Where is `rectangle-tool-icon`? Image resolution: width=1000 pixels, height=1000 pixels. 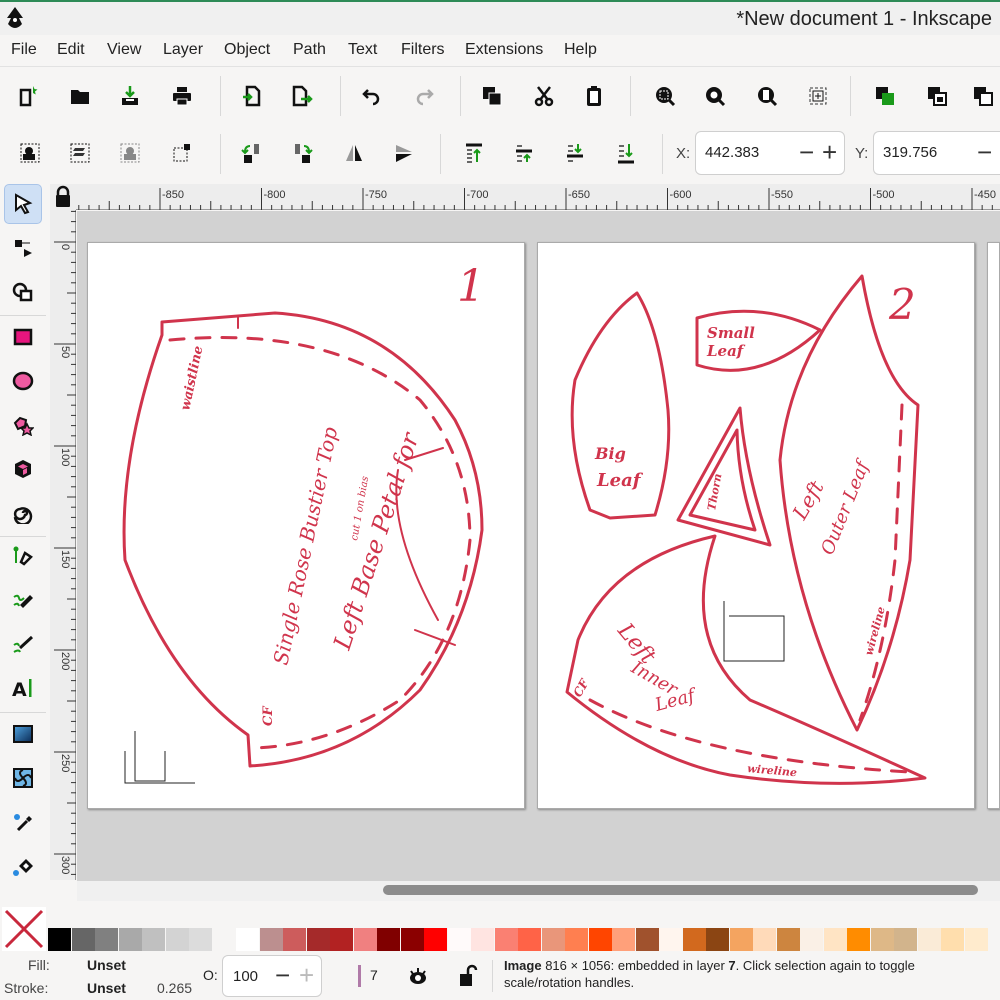
rectangle-tool-icon is located at coordinates (23, 337).